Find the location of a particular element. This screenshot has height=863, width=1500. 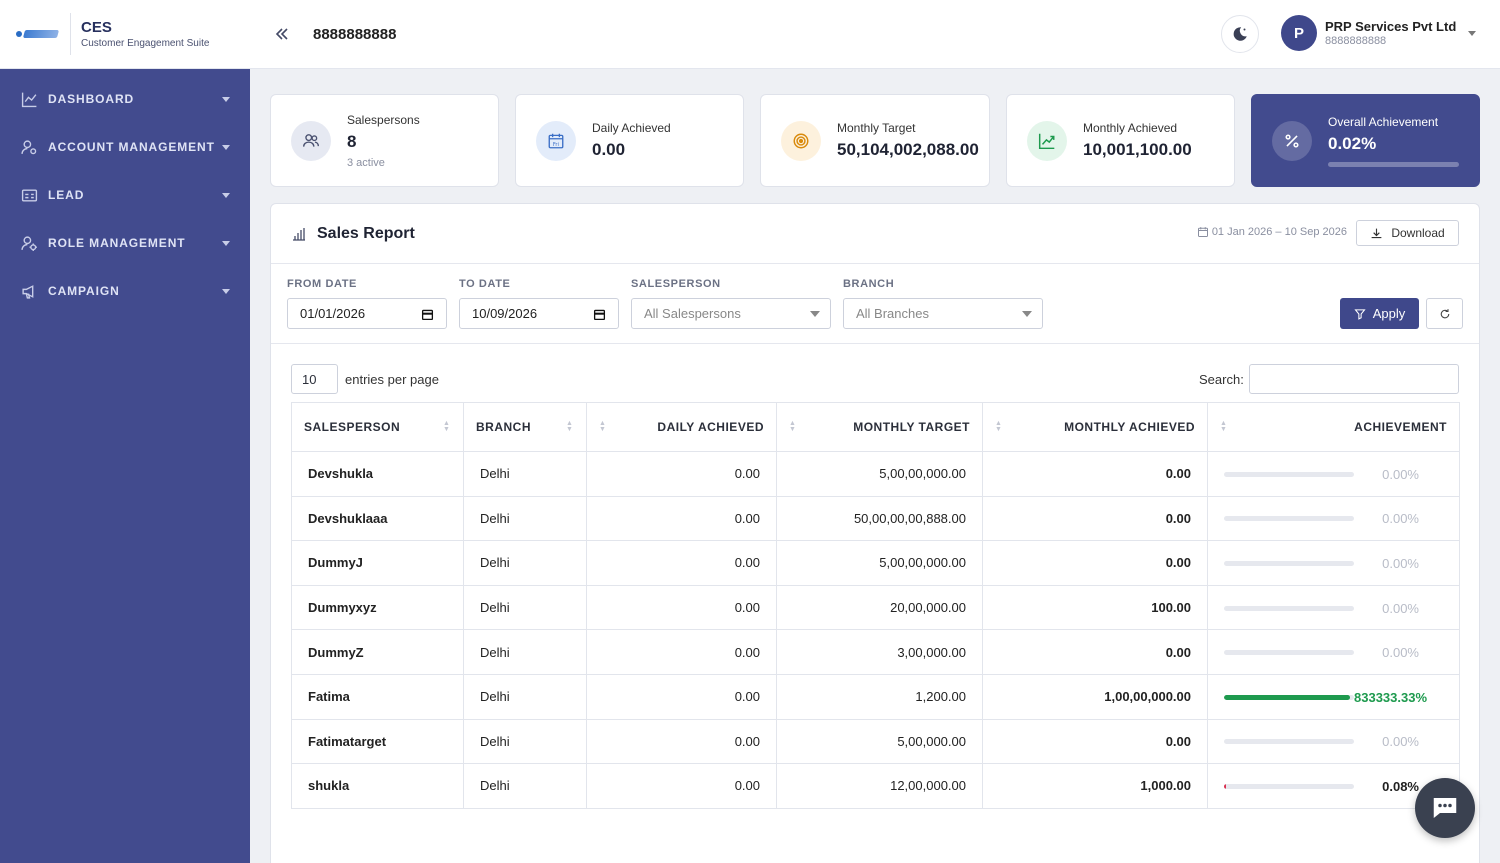

table-row: shukla Delhi 0.00 12,00,000.00 1,000.00 0.08% is located at coordinates (875, 786).